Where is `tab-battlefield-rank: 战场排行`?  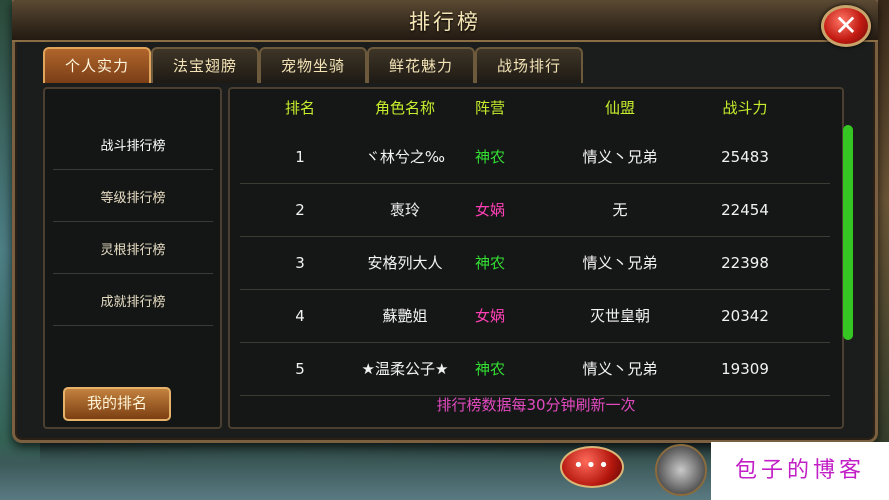
tab-battlefield-rank: 战场排行 is located at coordinates (529, 65).